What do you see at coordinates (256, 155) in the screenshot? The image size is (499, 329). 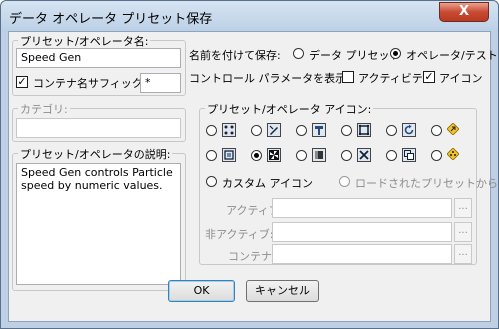 I see `icon-radio-pinwheel` at bounding box center [256, 155].